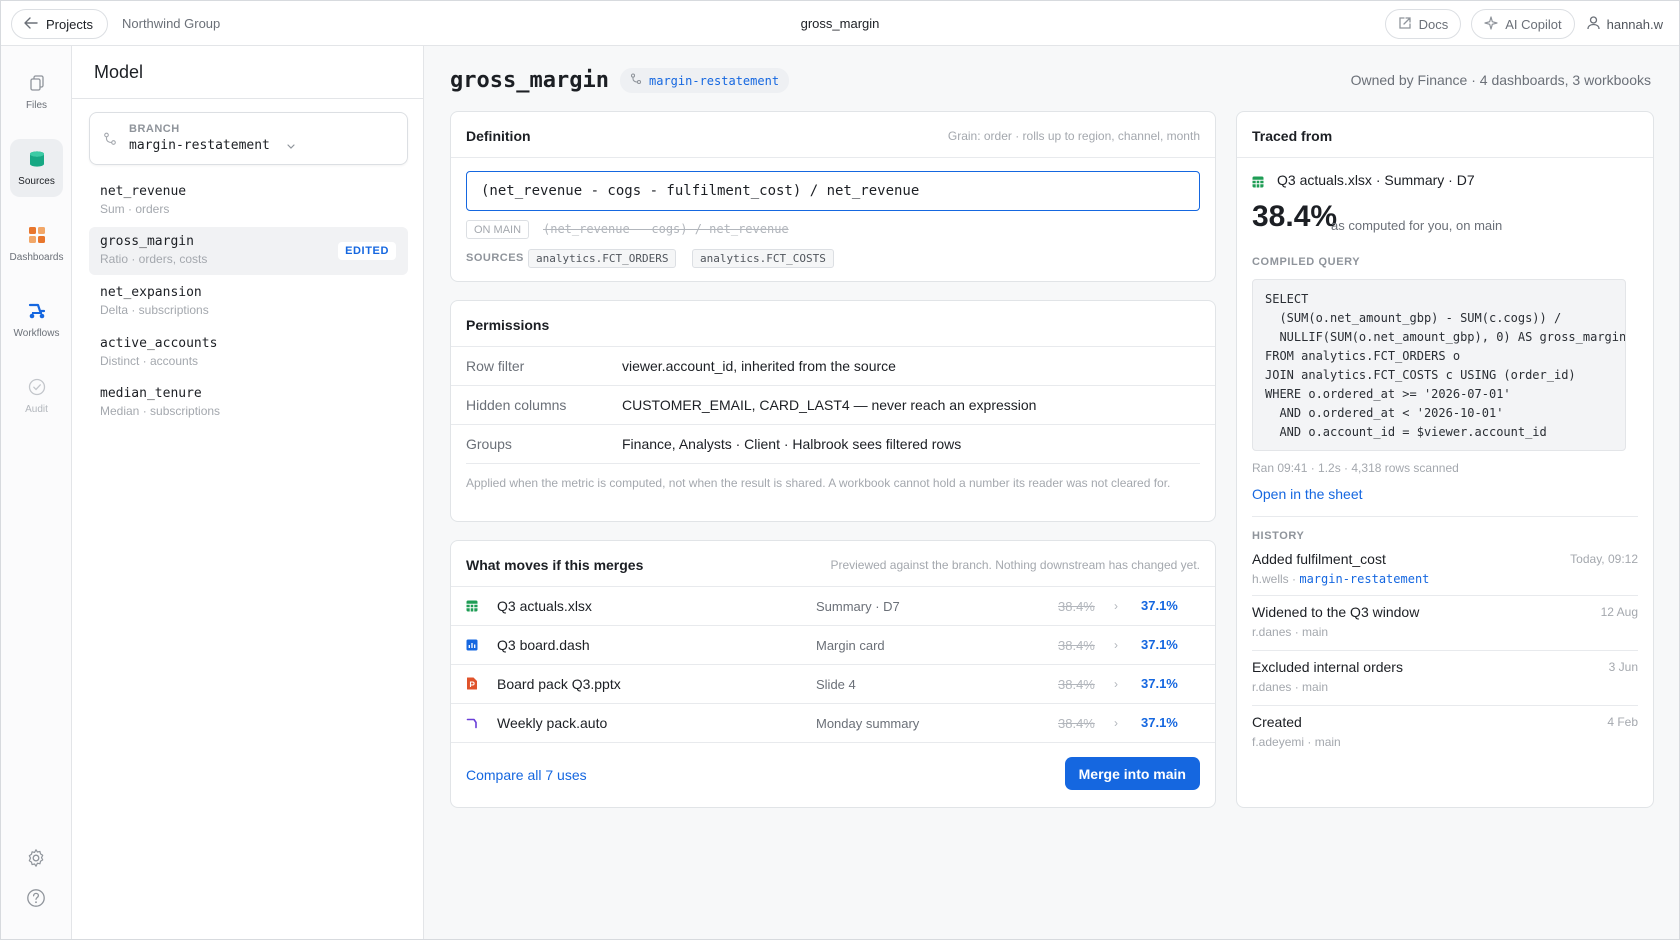 Image resolution: width=1680 pixels, height=940 pixels. I want to click on impact-old-value: 38.4%, so click(1076, 723).